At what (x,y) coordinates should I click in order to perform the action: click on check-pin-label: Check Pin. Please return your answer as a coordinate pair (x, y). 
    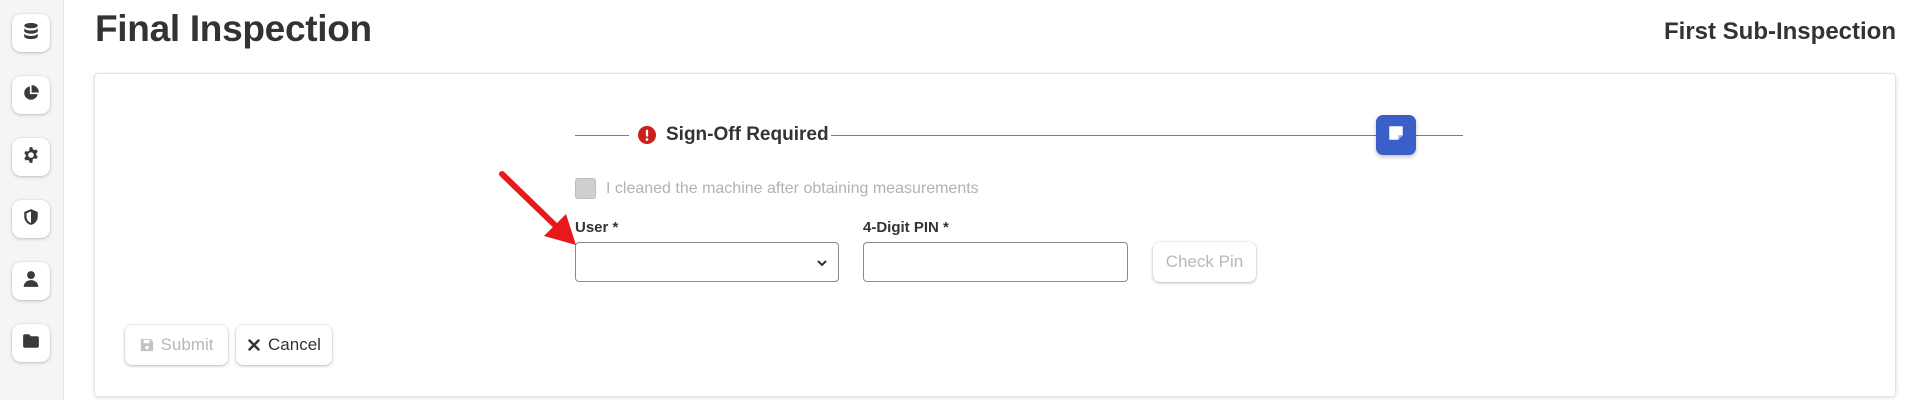
    Looking at the image, I should click on (1204, 261).